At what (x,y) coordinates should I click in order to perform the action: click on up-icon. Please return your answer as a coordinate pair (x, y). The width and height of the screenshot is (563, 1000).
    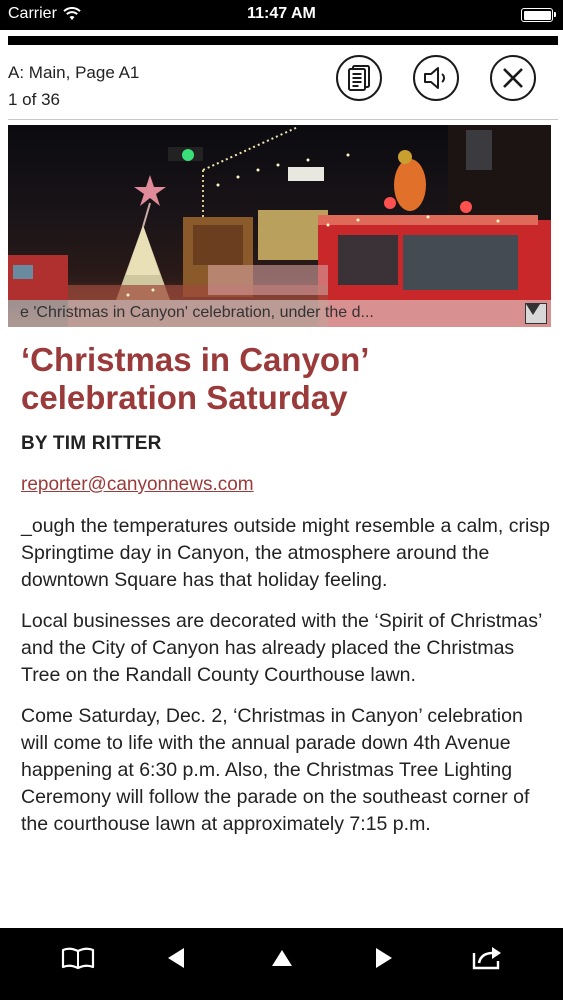
    Looking at the image, I should click on (282, 958).